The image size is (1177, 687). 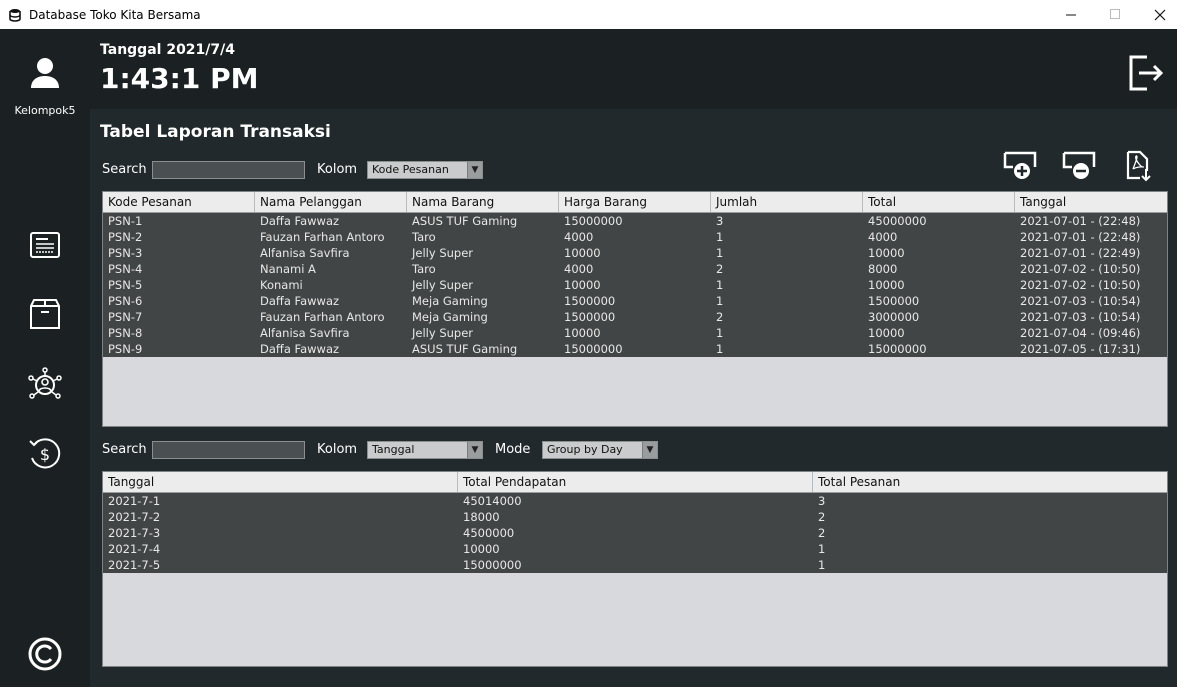 What do you see at coordinates (635, 565) in the screenshot?
I see `table-row: 2021-7-5 15000000 1` at bounding box center [635, 565].